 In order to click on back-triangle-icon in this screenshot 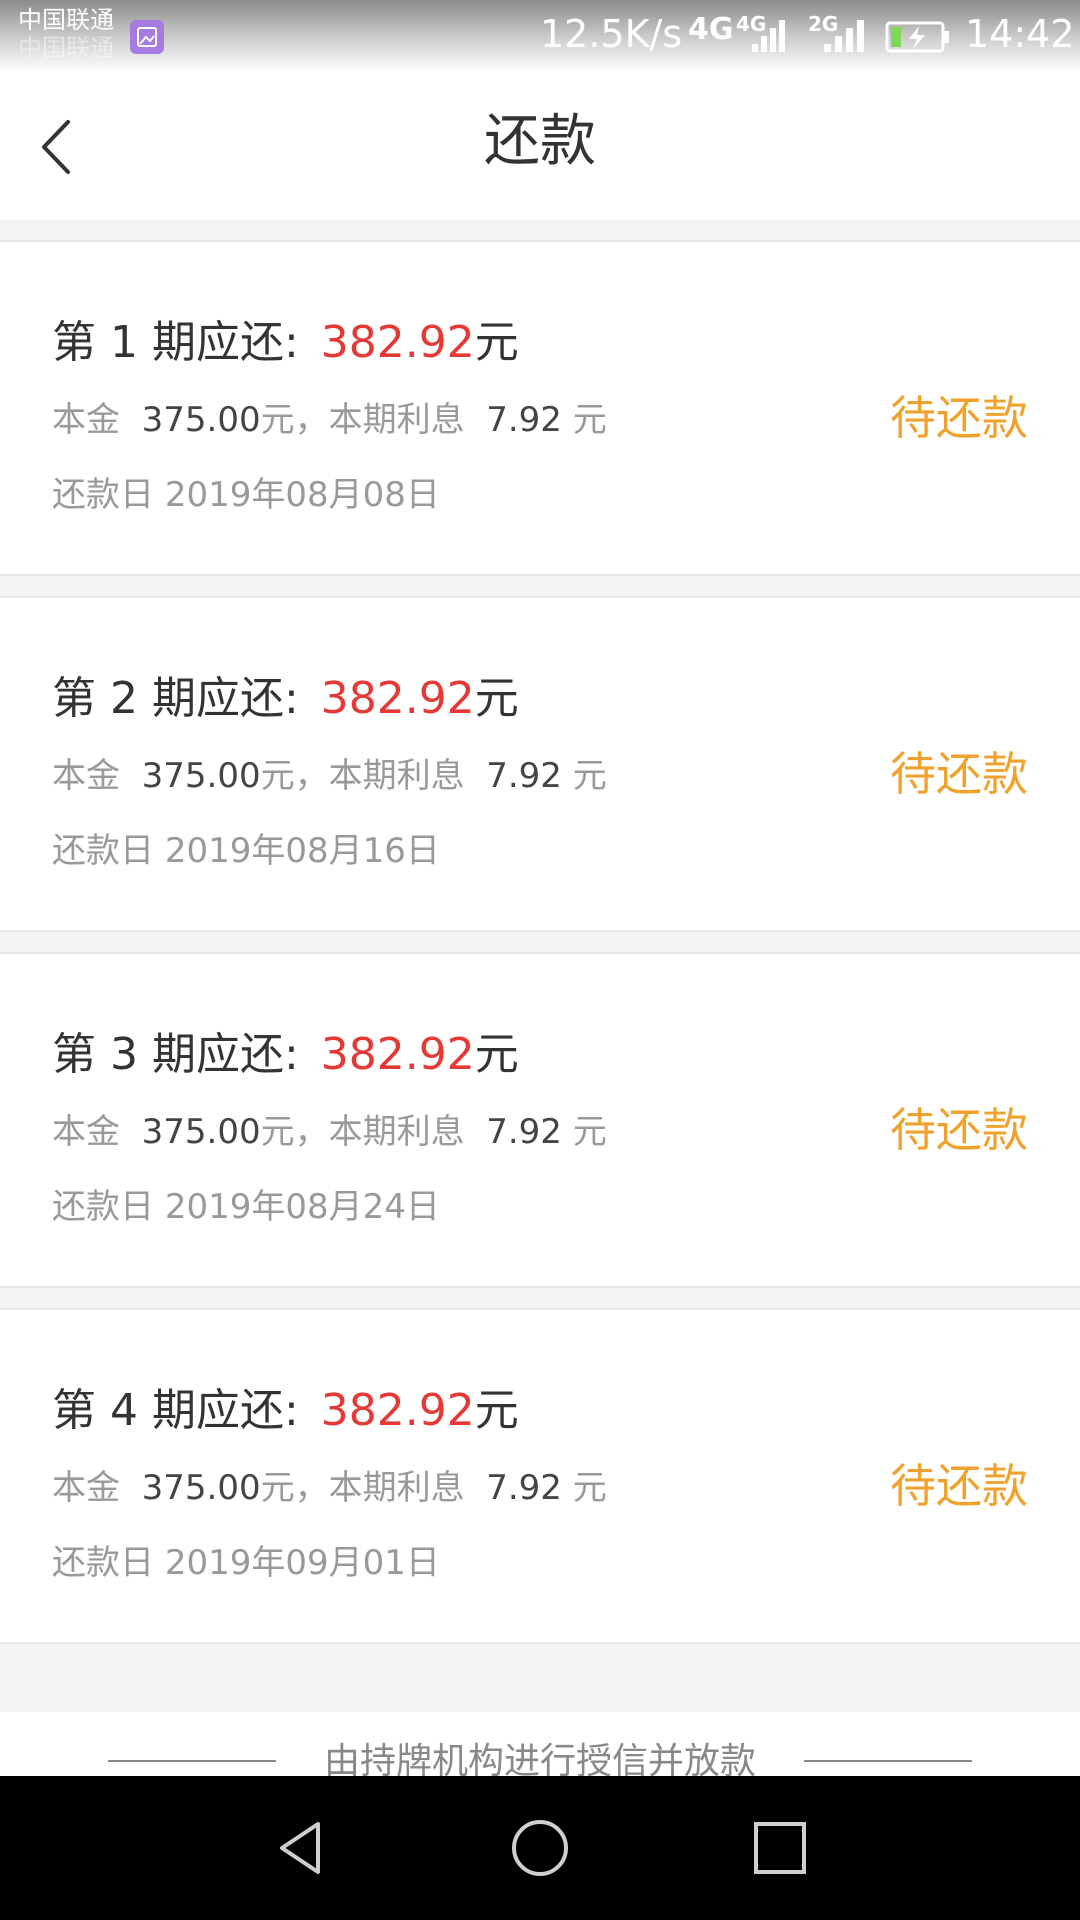, I will do `click(302, 1848)`.